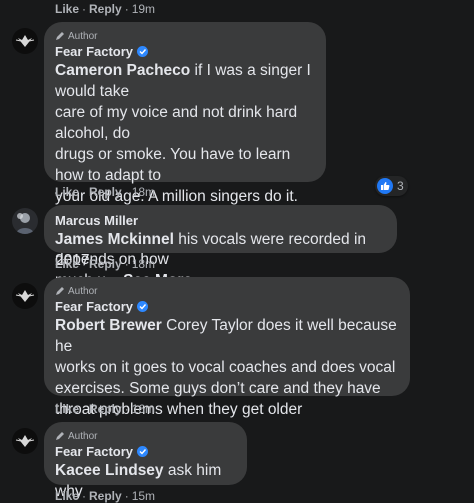 The width and height of the screenshot is (474, 503). What do you see at coordinates (220, 220) in the screenshot?
I see `author-name: Marcus Miller` at bounding box center [220, 220].